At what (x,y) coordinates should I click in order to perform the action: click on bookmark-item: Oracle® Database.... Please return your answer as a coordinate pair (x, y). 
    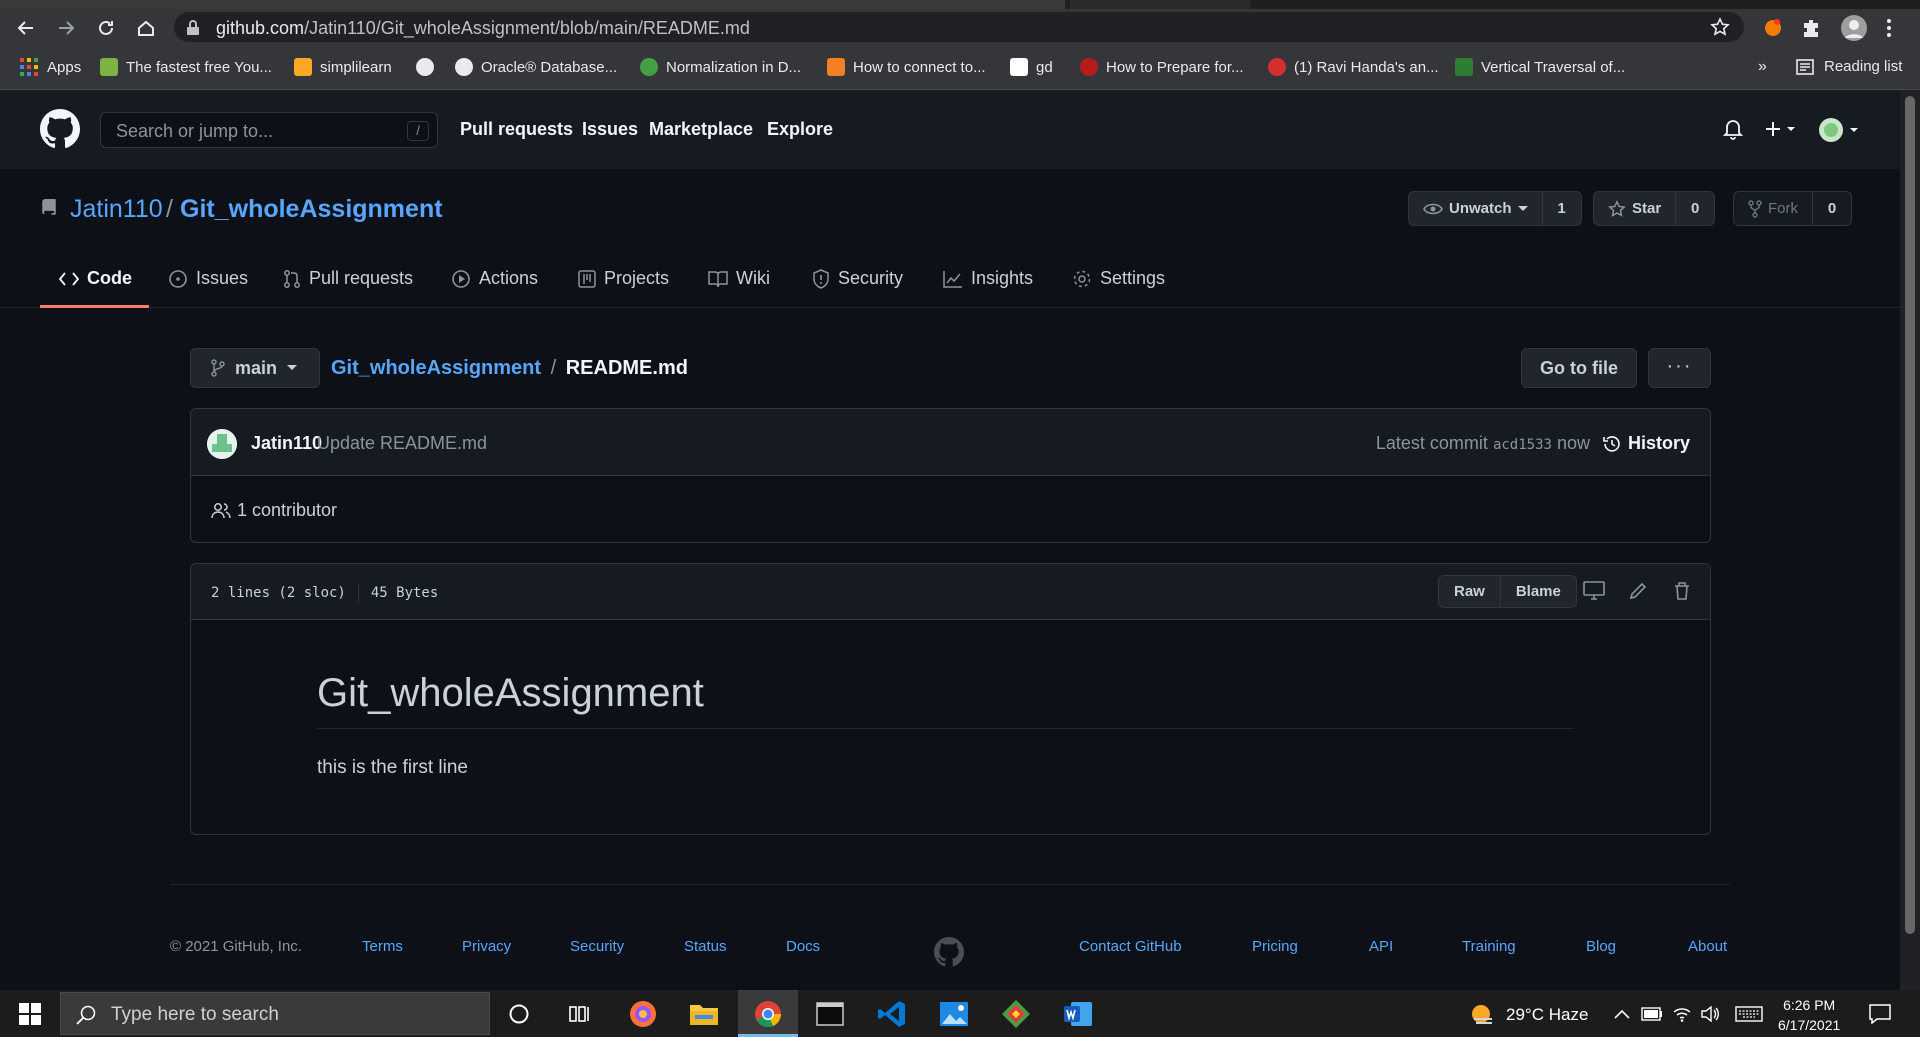
    Looking at the image, I should click on (536, 67).